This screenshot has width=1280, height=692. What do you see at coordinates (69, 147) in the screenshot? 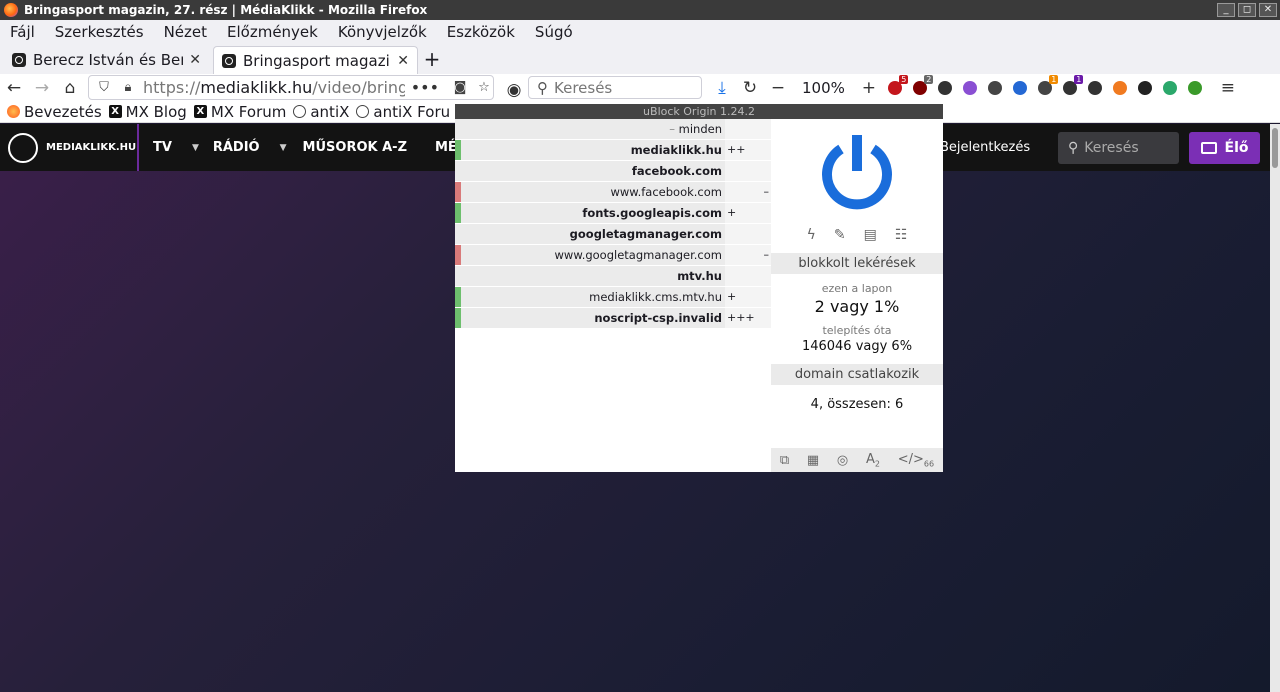
I see `site-logo: MEDIAKLIKK.HU` at bounding box center [69, 147].